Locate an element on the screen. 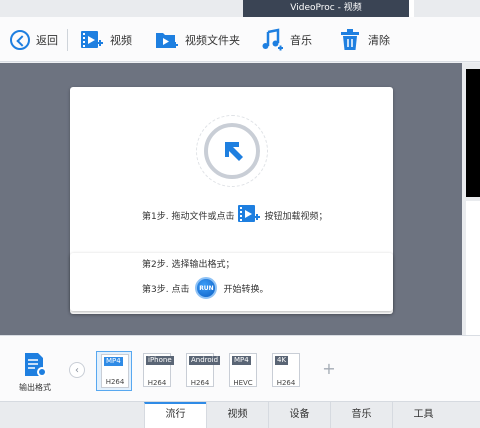  add-video-button: 视频 is located at coordinates (106, 39).